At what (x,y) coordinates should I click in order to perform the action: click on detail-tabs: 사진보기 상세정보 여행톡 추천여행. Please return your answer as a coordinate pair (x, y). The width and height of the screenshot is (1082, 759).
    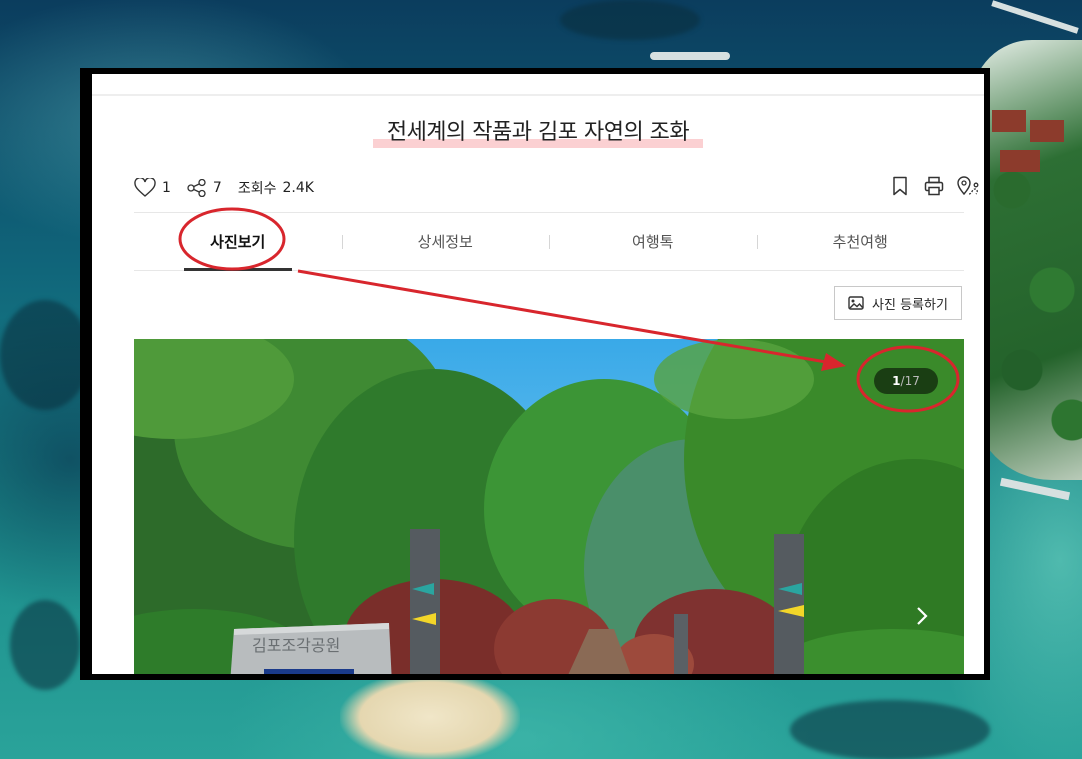
    Looking at the image, I should click on (549, 241).